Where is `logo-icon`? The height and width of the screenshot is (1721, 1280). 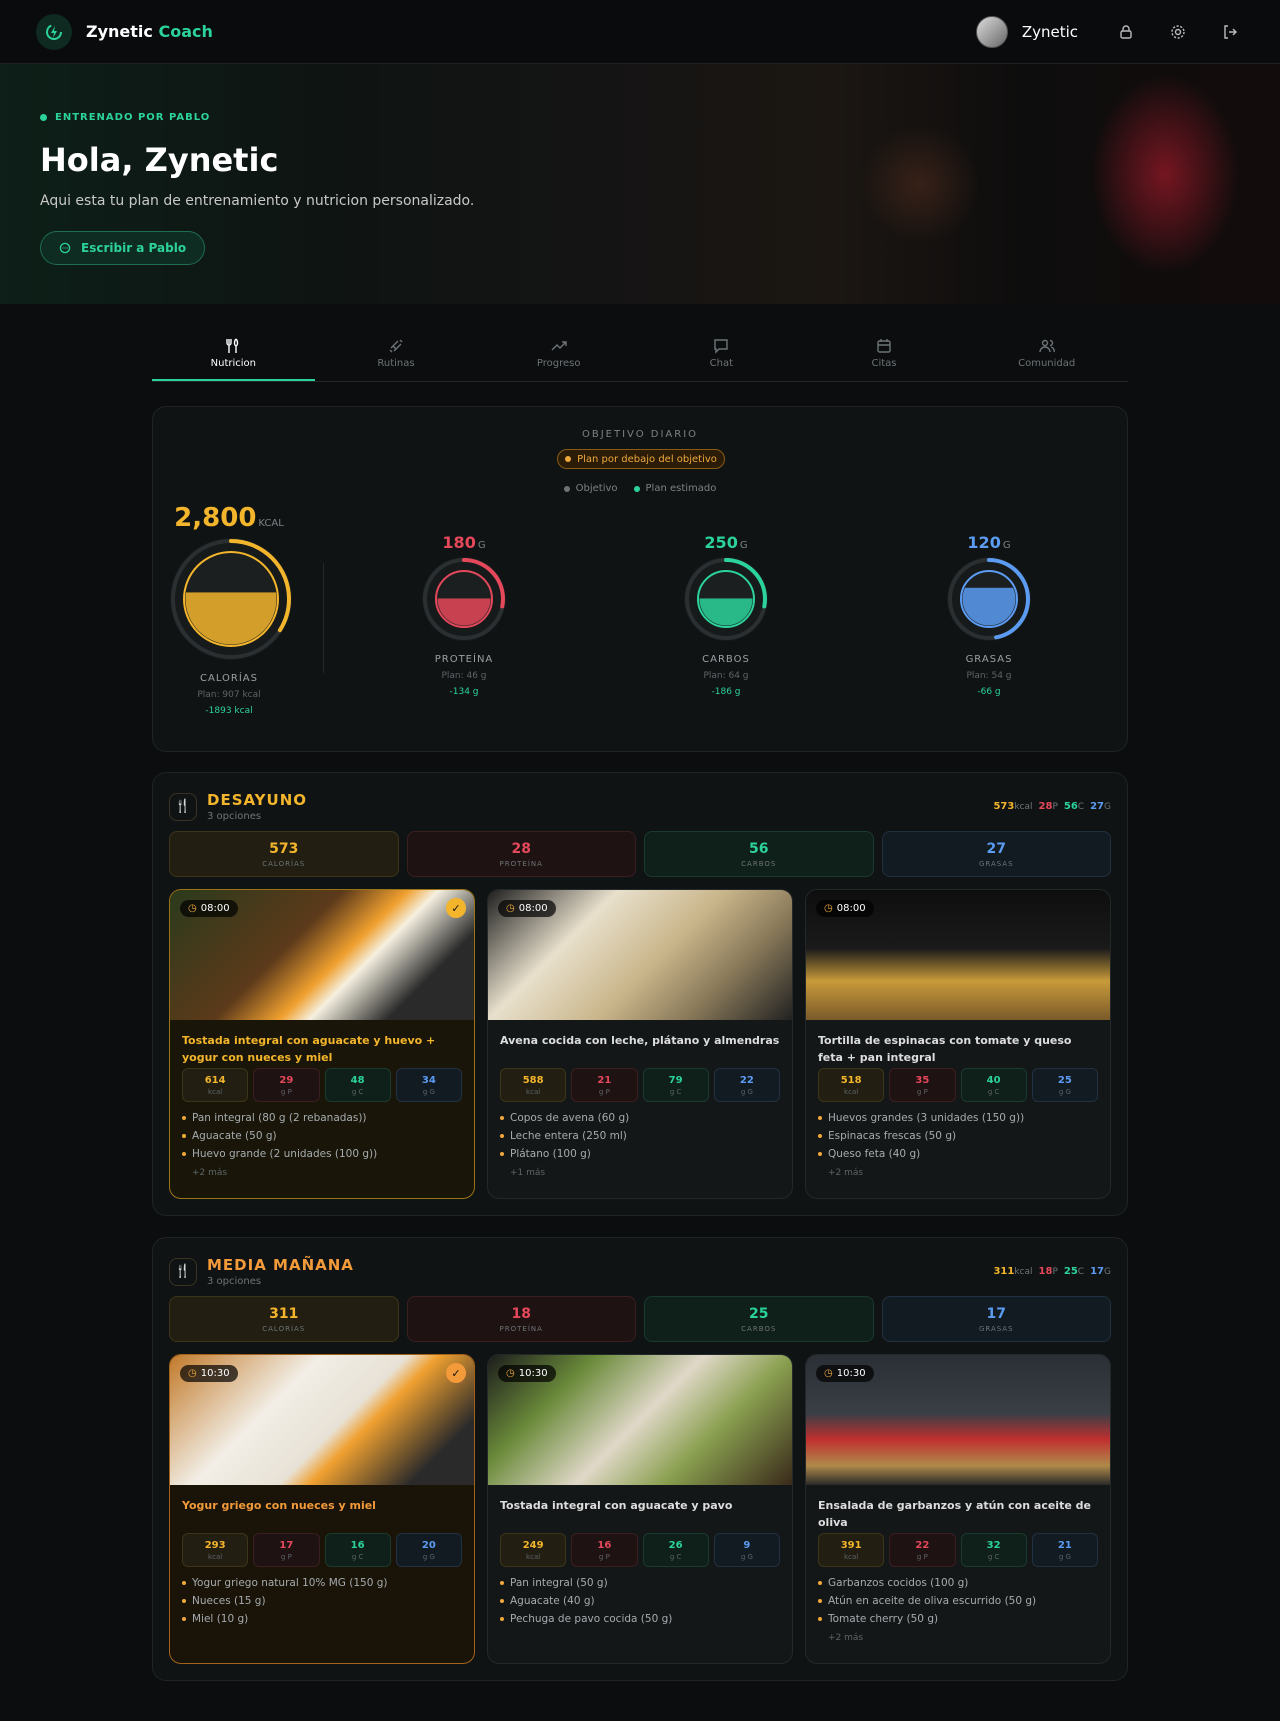 logo-icon is located at coordinates (54, 31).